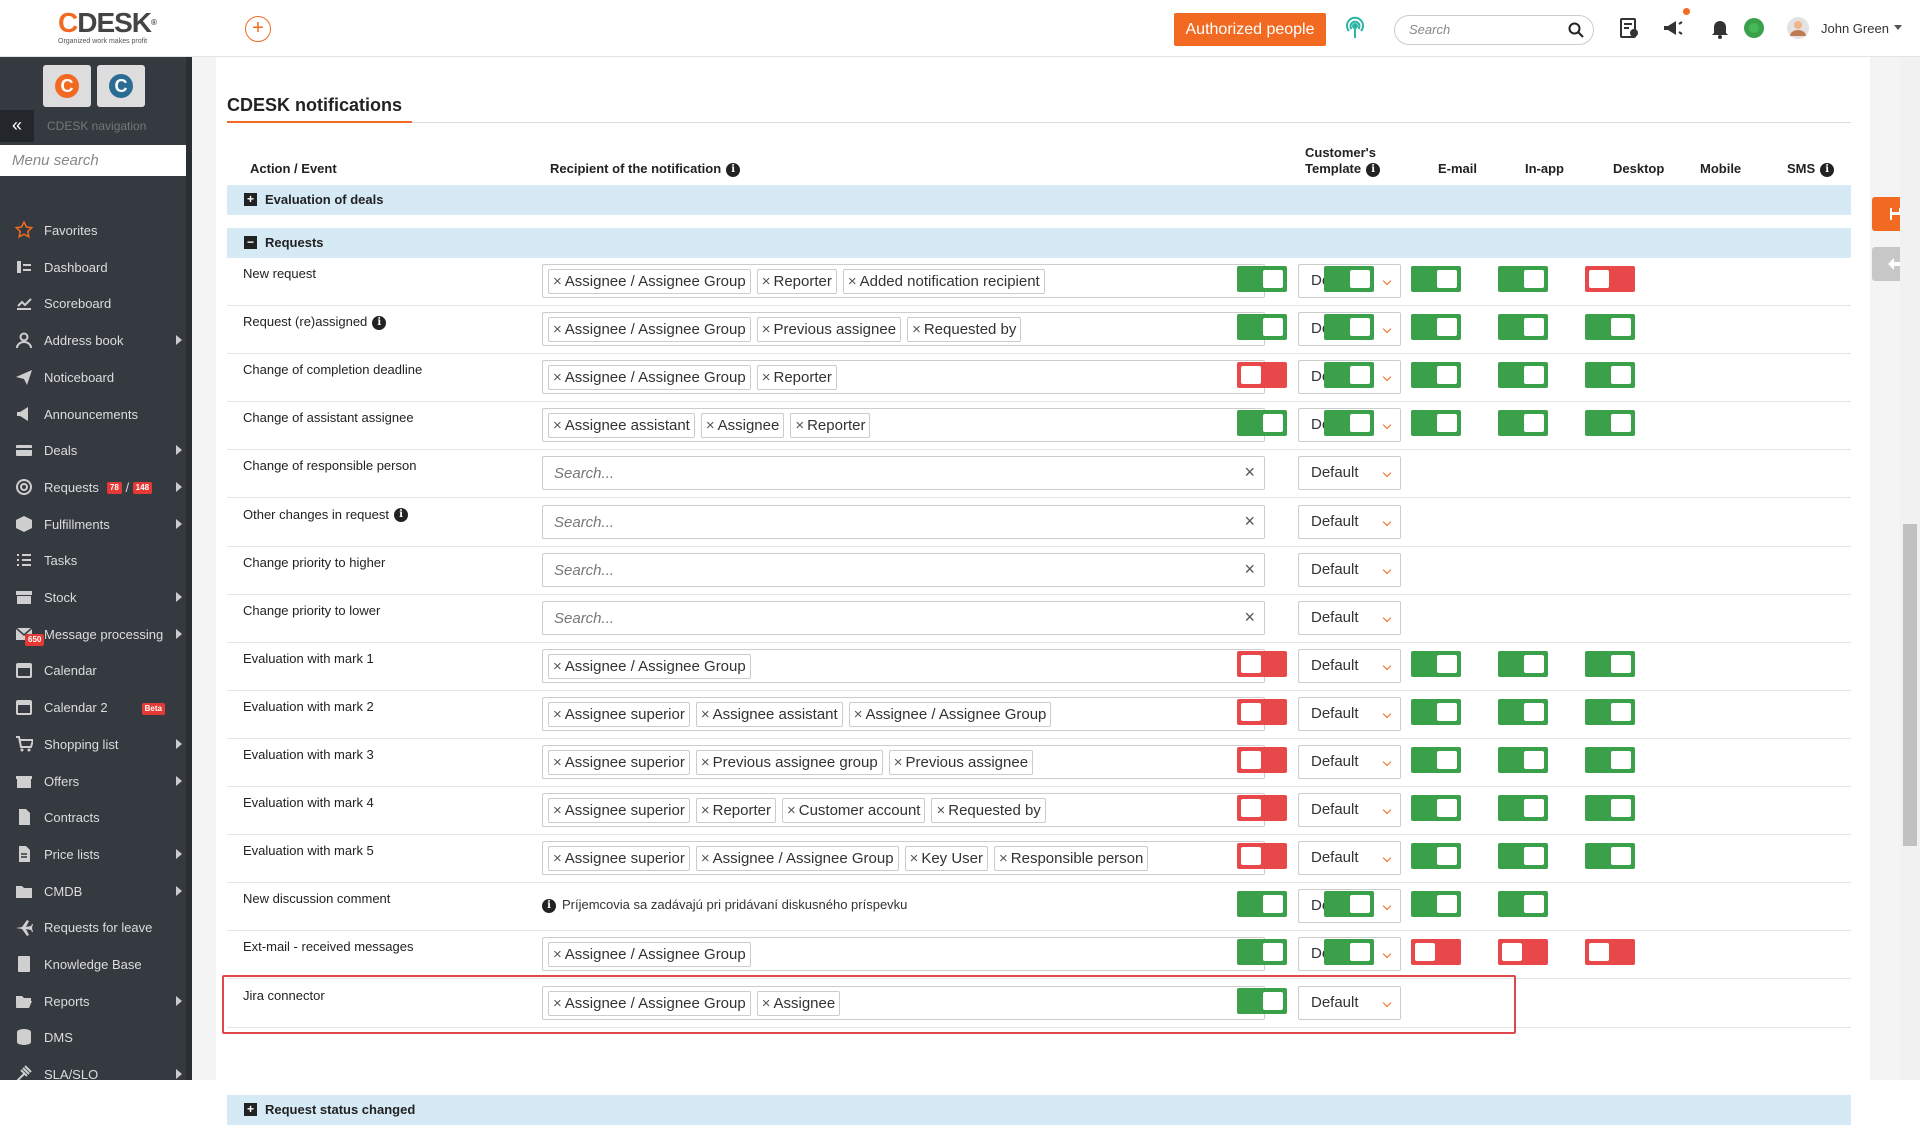 This screenshot has width=1920, height=1125. I want to click on recipient-tag: × Previous assignee, so click(961, 762).